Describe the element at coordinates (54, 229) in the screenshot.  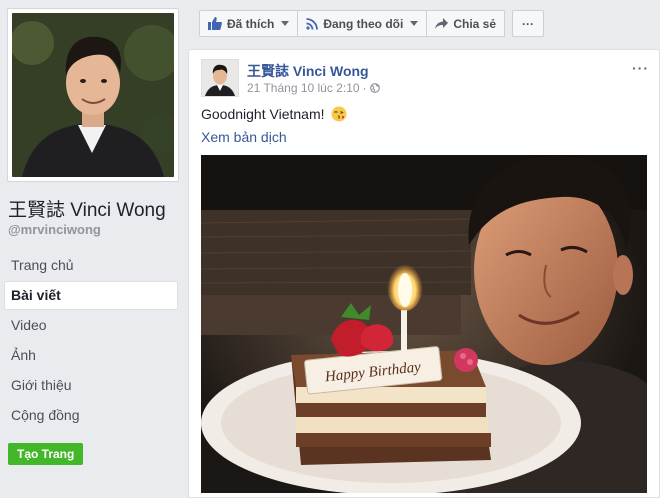
I see `page-username: @mrvinciwong` at that location.